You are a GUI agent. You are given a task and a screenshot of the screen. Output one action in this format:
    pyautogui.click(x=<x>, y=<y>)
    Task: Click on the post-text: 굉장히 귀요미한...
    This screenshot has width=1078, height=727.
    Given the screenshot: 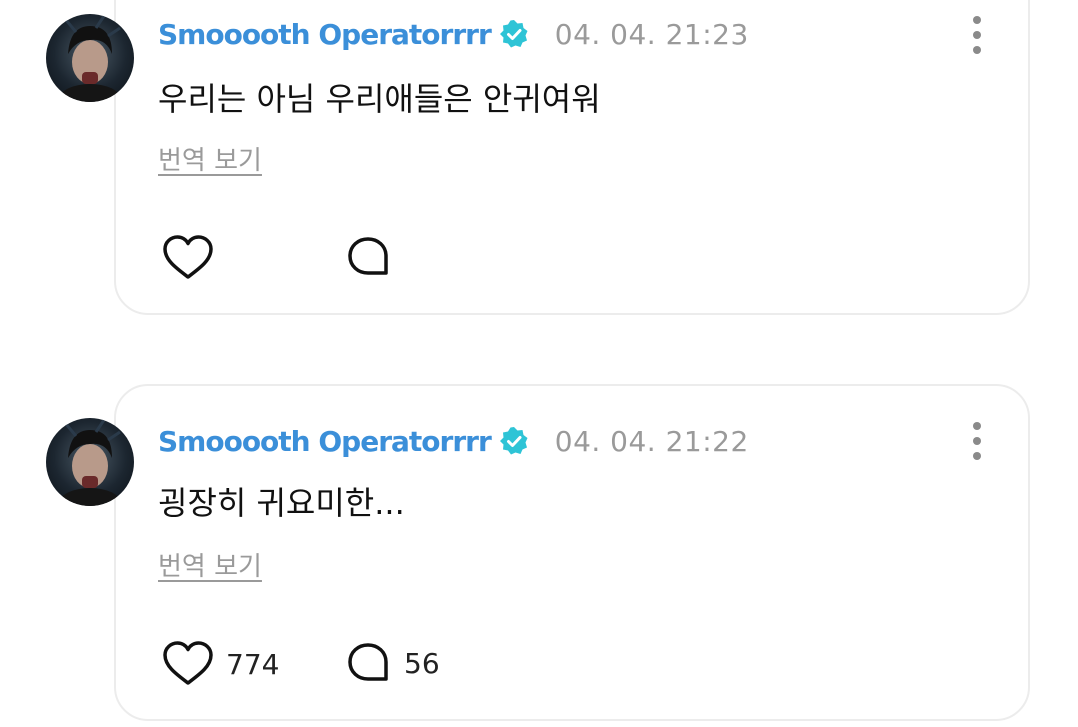 What is the action you would take?
    pyautogui.click(x=281, y=503)
    